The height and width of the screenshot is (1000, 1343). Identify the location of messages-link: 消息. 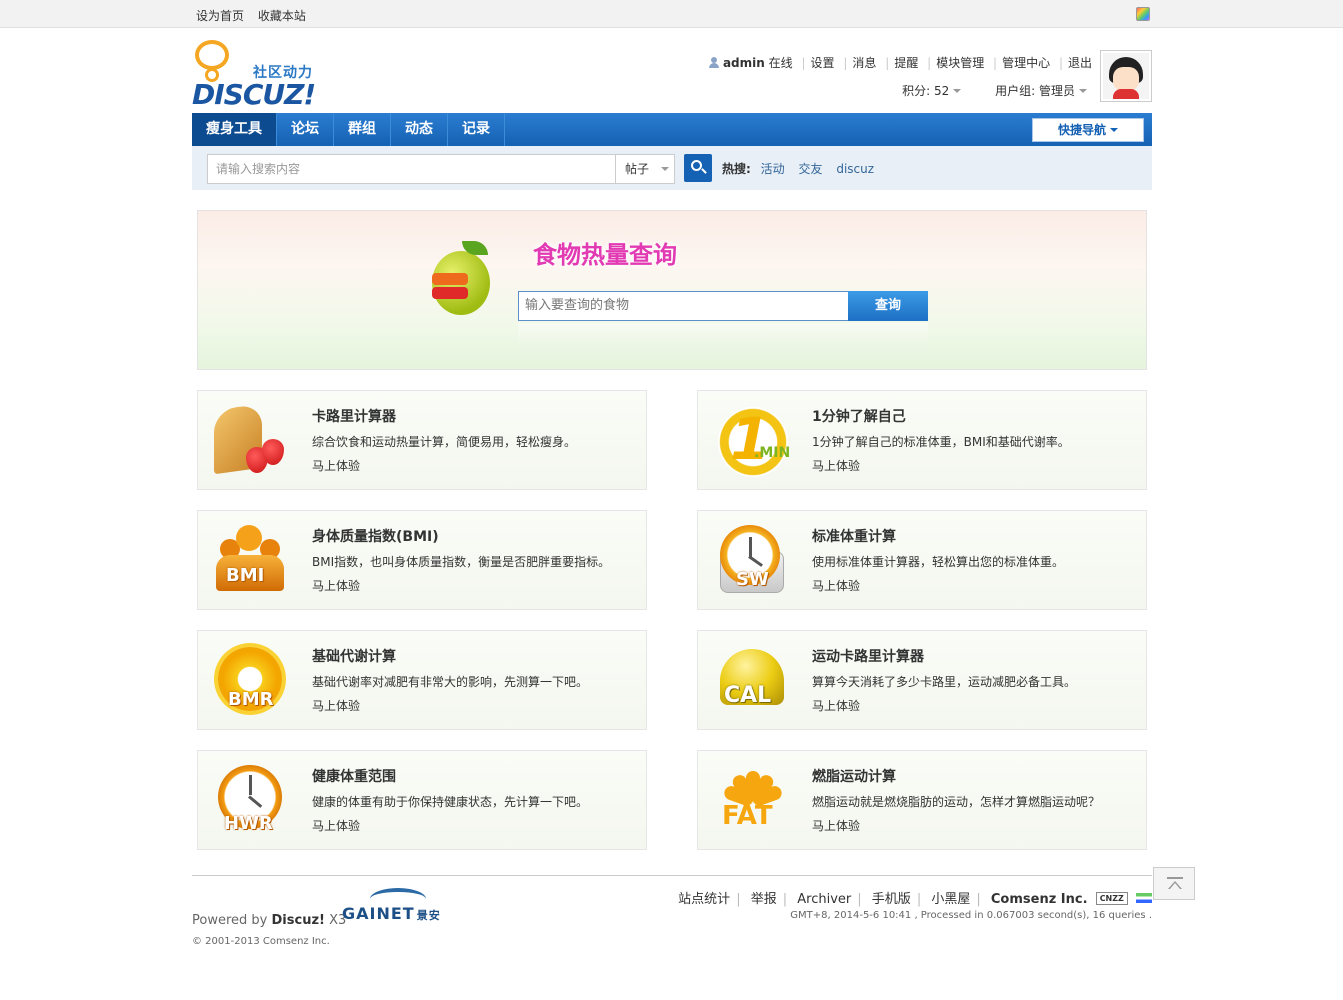
(864, 63).